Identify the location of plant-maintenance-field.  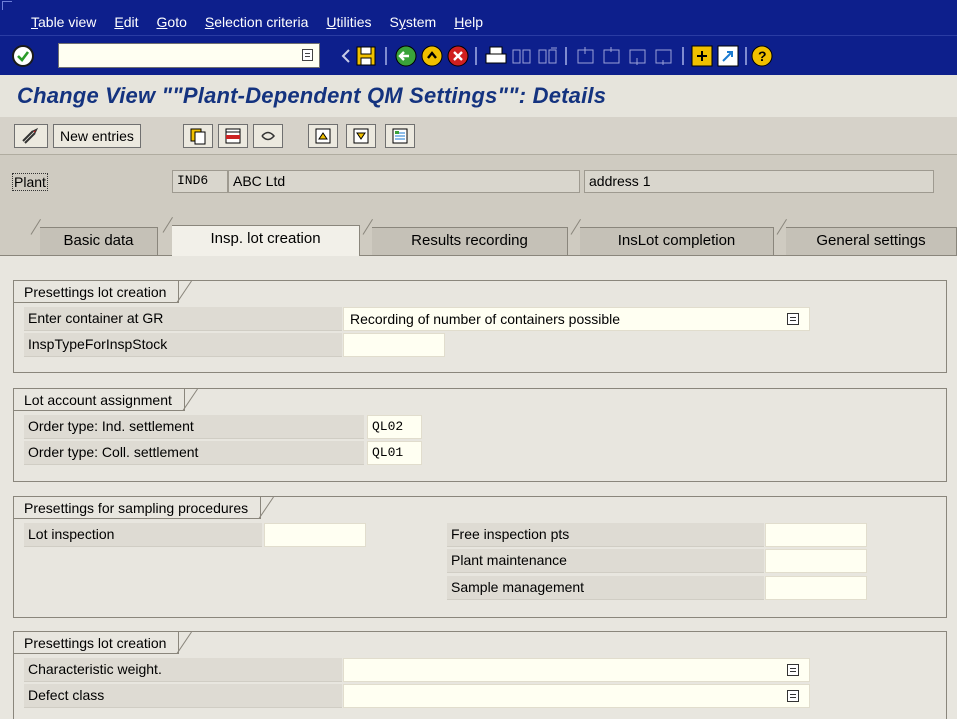
(816, 561).